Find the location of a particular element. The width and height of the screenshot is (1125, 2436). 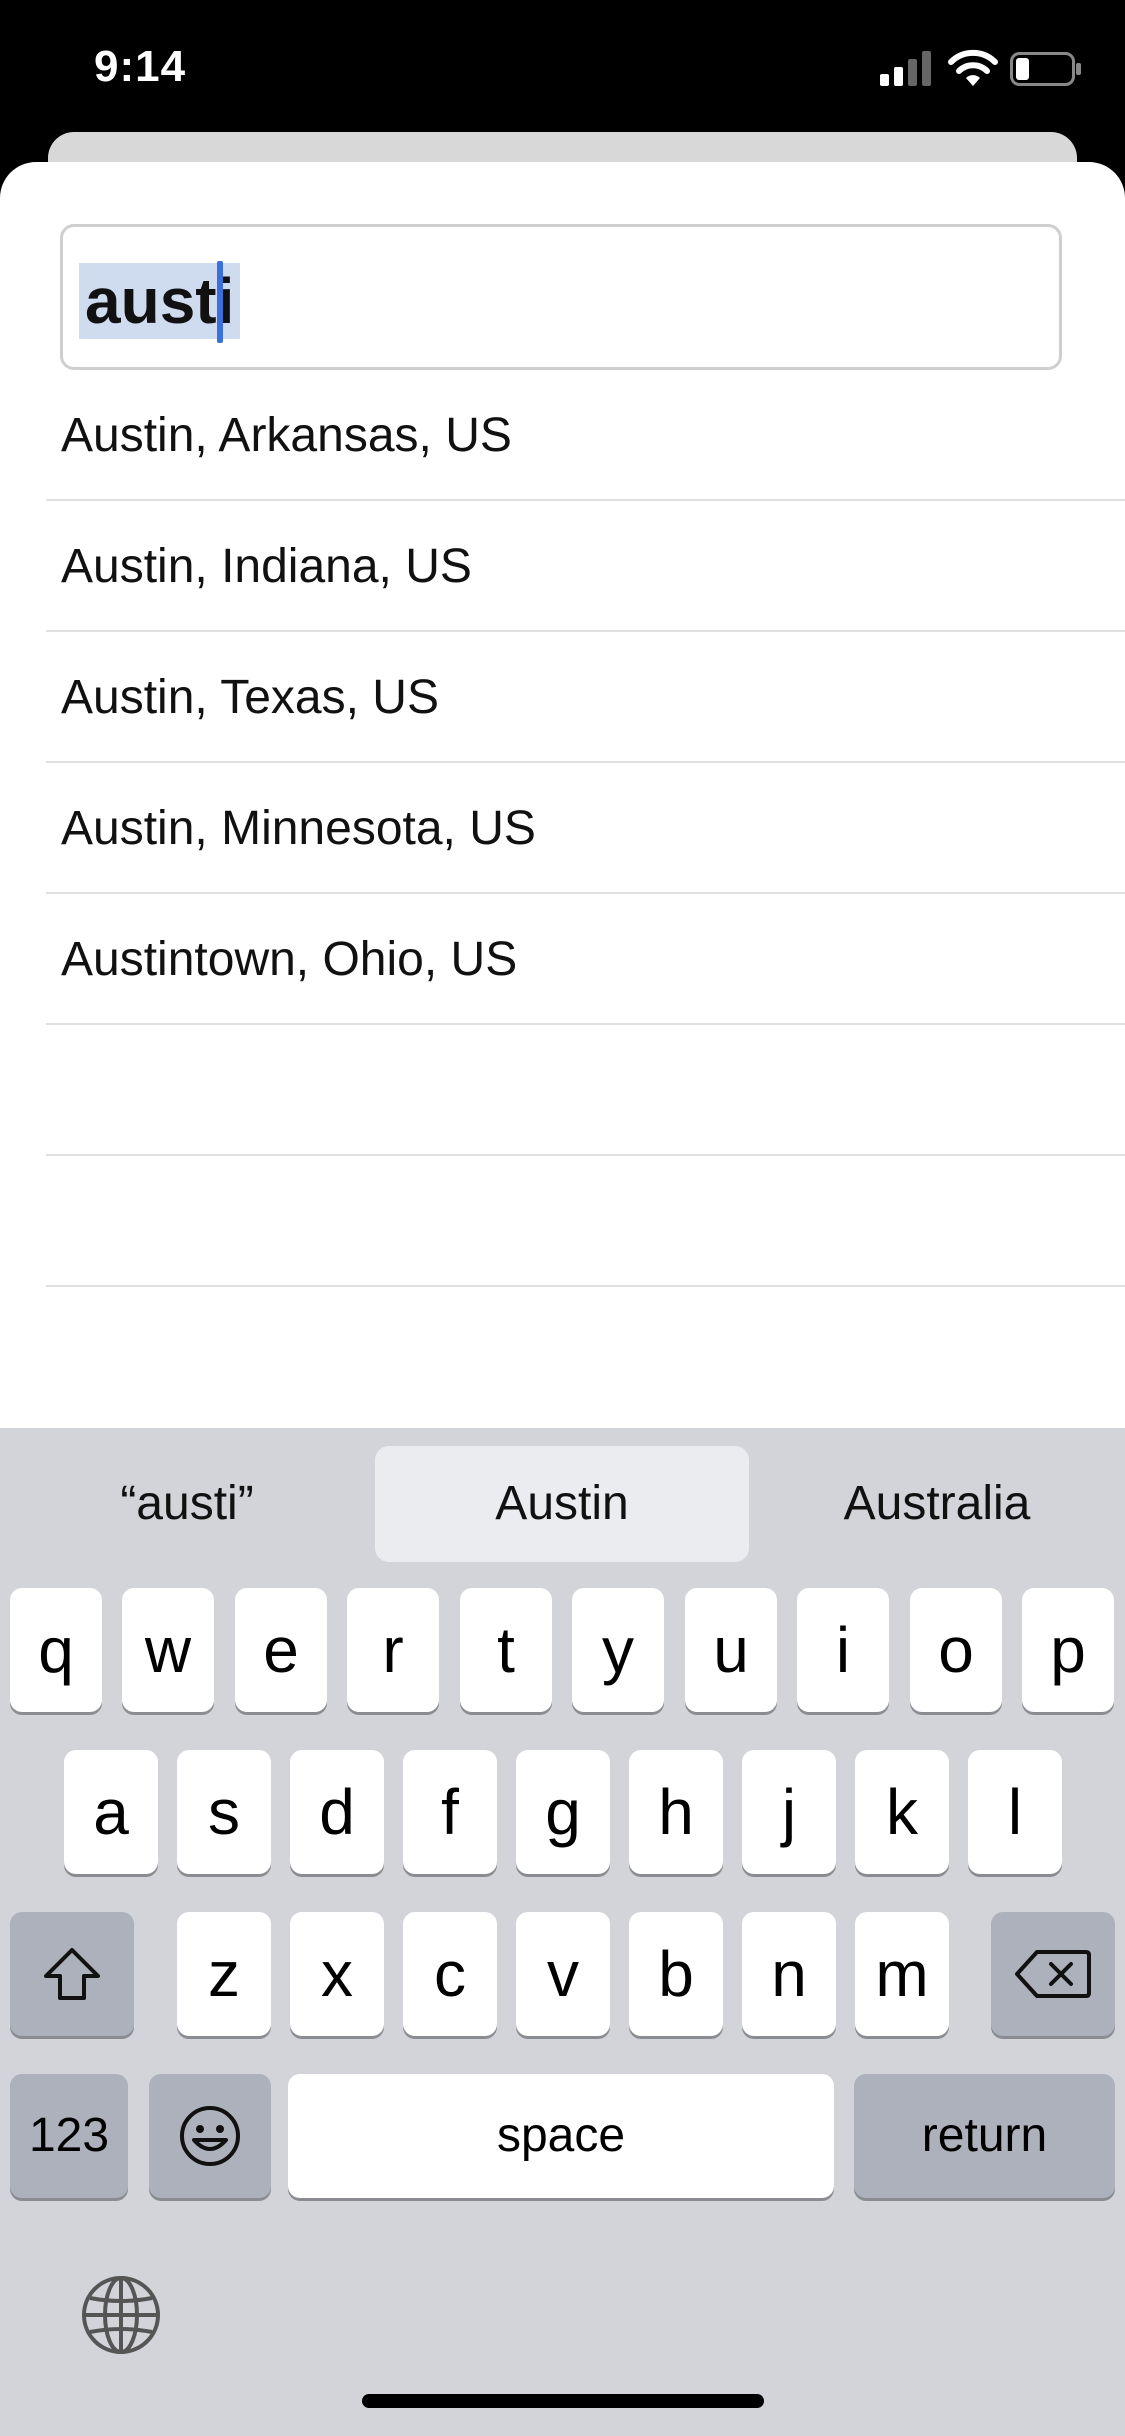

suggestion-austin: Austin is located at coordinates (562, 1504).